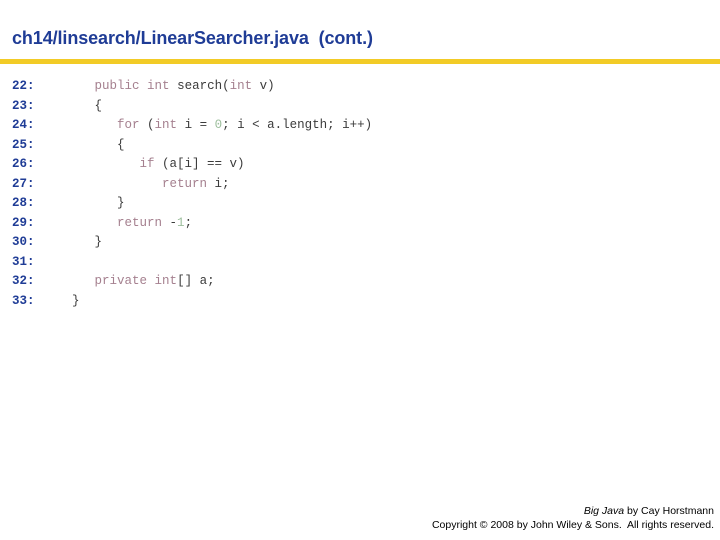 The image size is (720, 540). Describe the element at coordinates (360, 61) in the screenshot. I see `title-underline-rule` at that location.